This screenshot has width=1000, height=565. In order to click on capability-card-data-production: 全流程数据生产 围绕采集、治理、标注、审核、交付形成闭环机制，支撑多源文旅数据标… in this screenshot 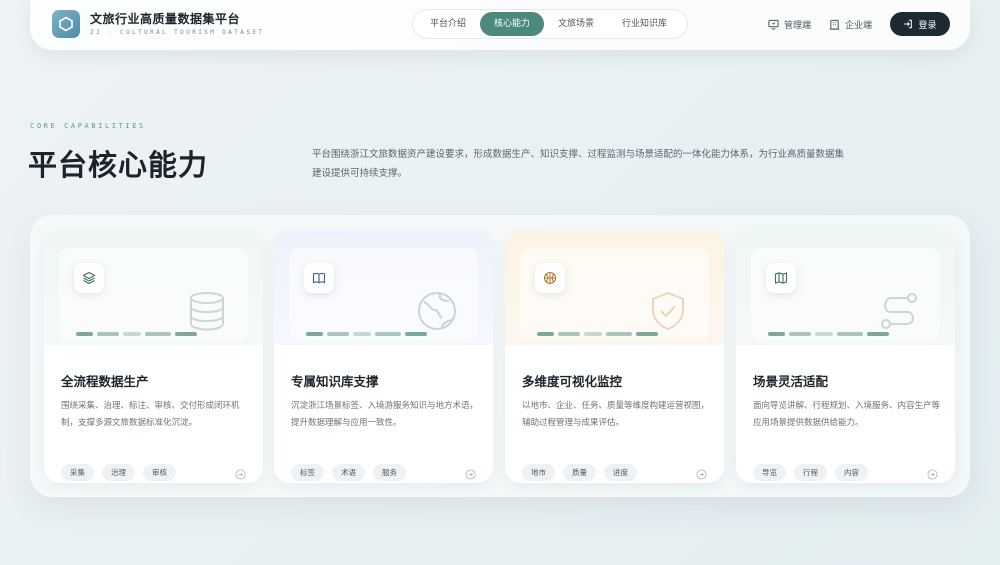, I will do `click(153, 356)`.